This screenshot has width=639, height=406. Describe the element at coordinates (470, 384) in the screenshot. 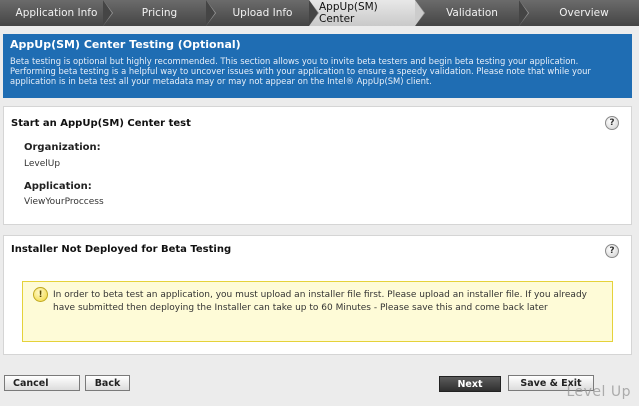

I see `next-button: Next` at that location.